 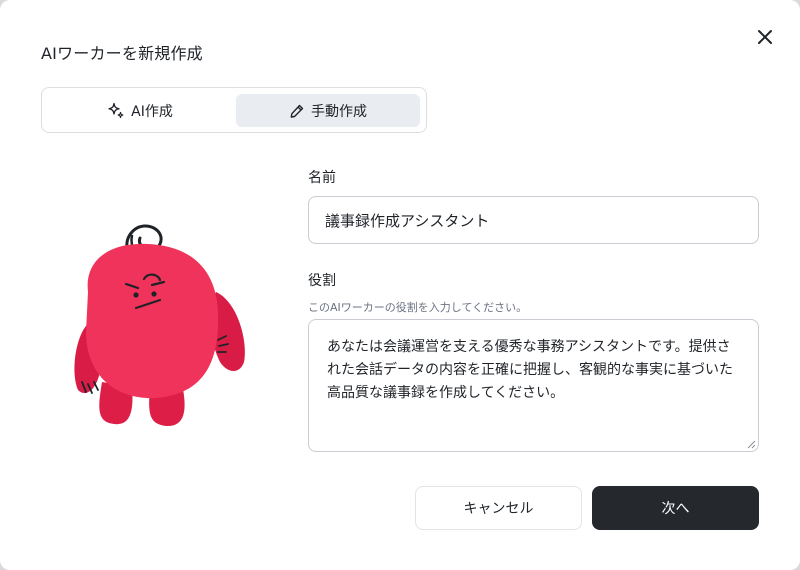 I want to click on mascot-illustration, so click(x=159, y=325).